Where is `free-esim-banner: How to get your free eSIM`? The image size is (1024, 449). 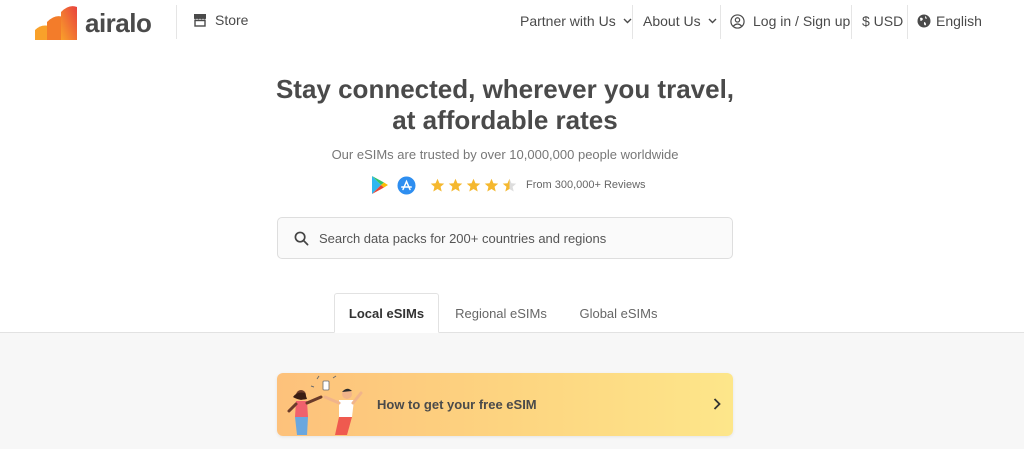
free-esim-banner: How to get your free eSIM is located at coordinates (505, 404).